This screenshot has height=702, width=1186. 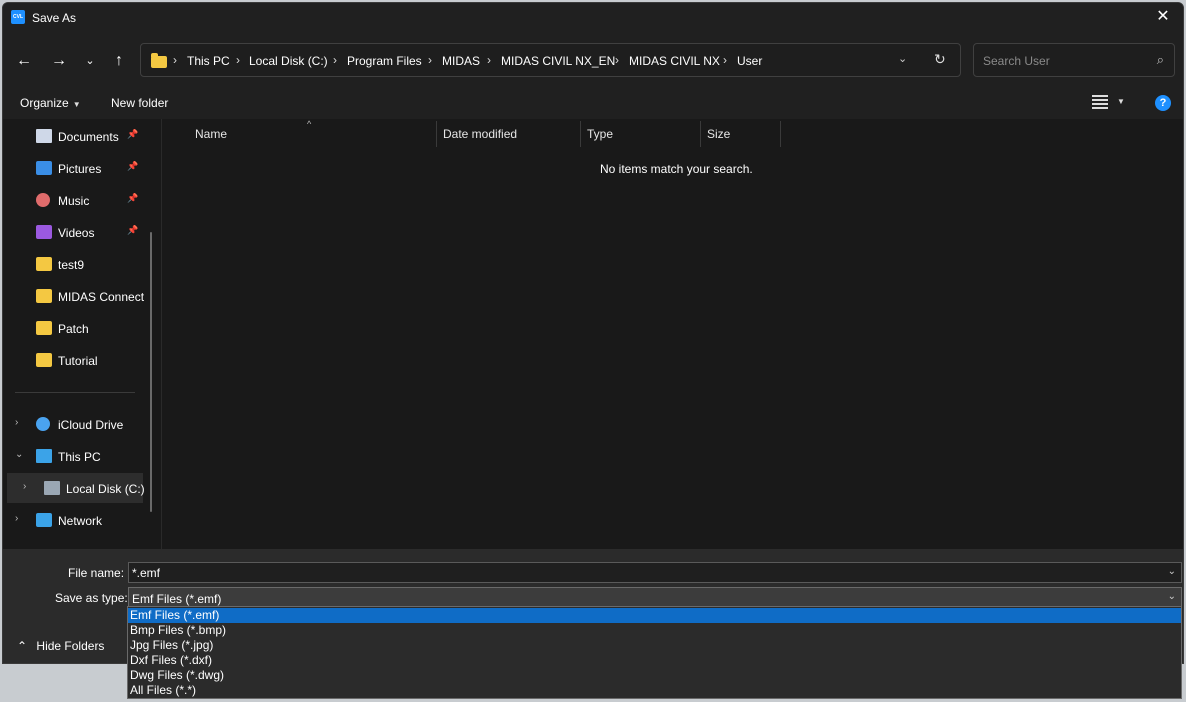 I want to click on disk-icon, so click(x=52, y=488).